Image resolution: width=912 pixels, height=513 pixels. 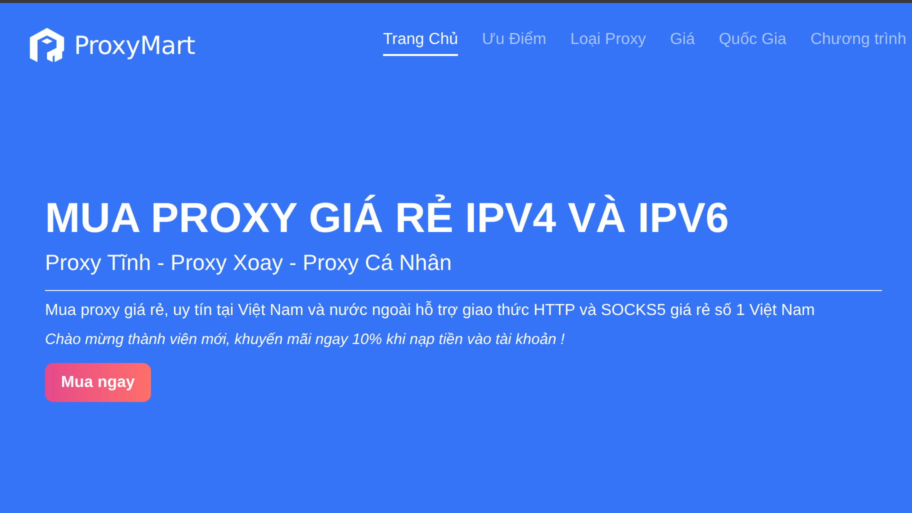 I want to click on nav-link: Chương trình, so click(x=858, y=43).